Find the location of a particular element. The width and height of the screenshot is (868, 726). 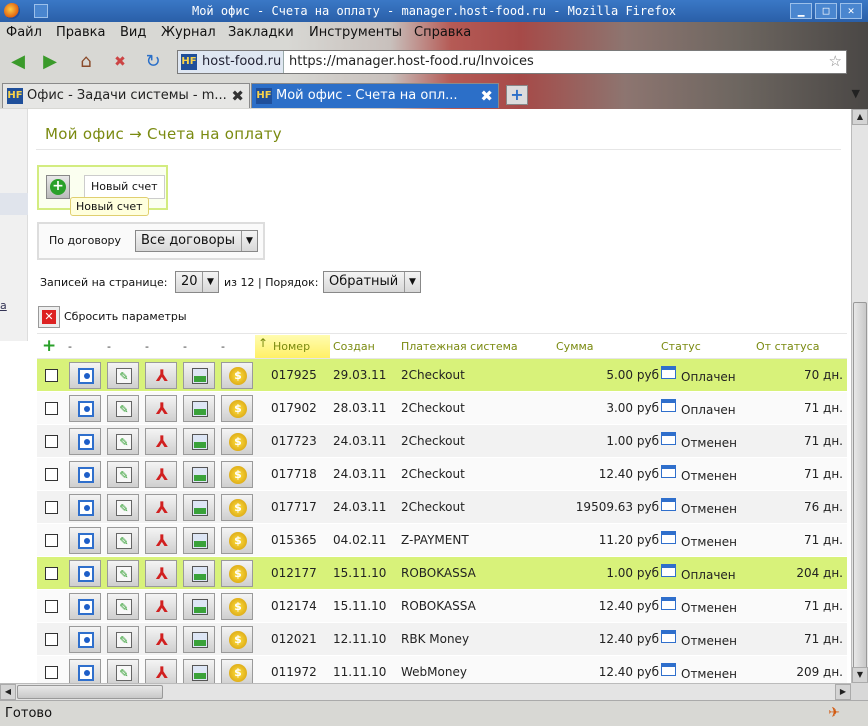

cell-number: 012021 is located at coordinates (294, 639).